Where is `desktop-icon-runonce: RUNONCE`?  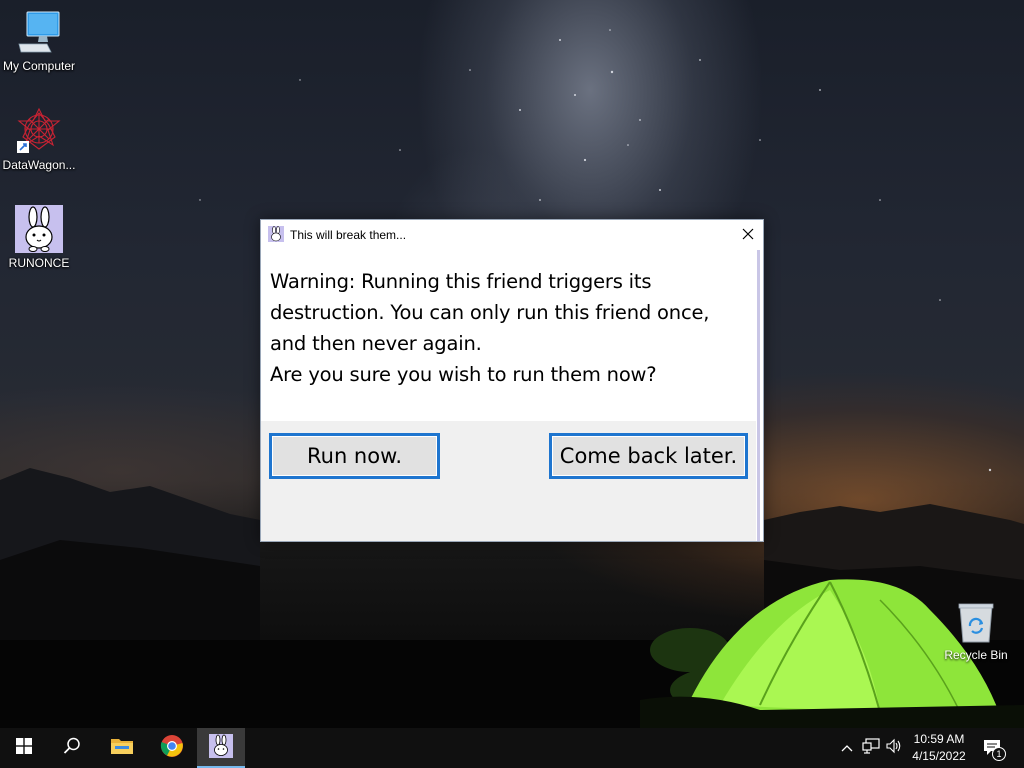
desktop-icon-runonce: RUNONCE is located at coordinates (39, 237).